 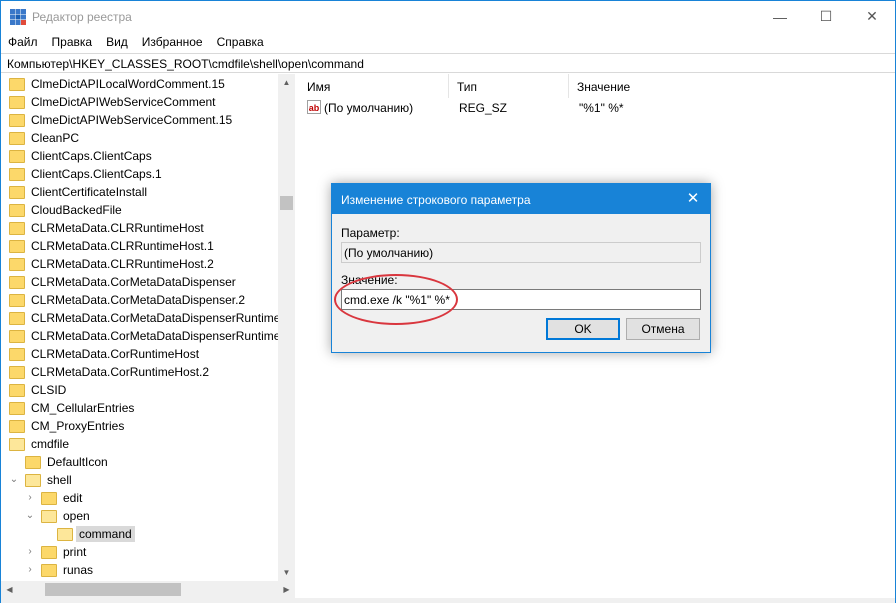 I want to click on maximize-button: ☐, so click(x=826, y=16).